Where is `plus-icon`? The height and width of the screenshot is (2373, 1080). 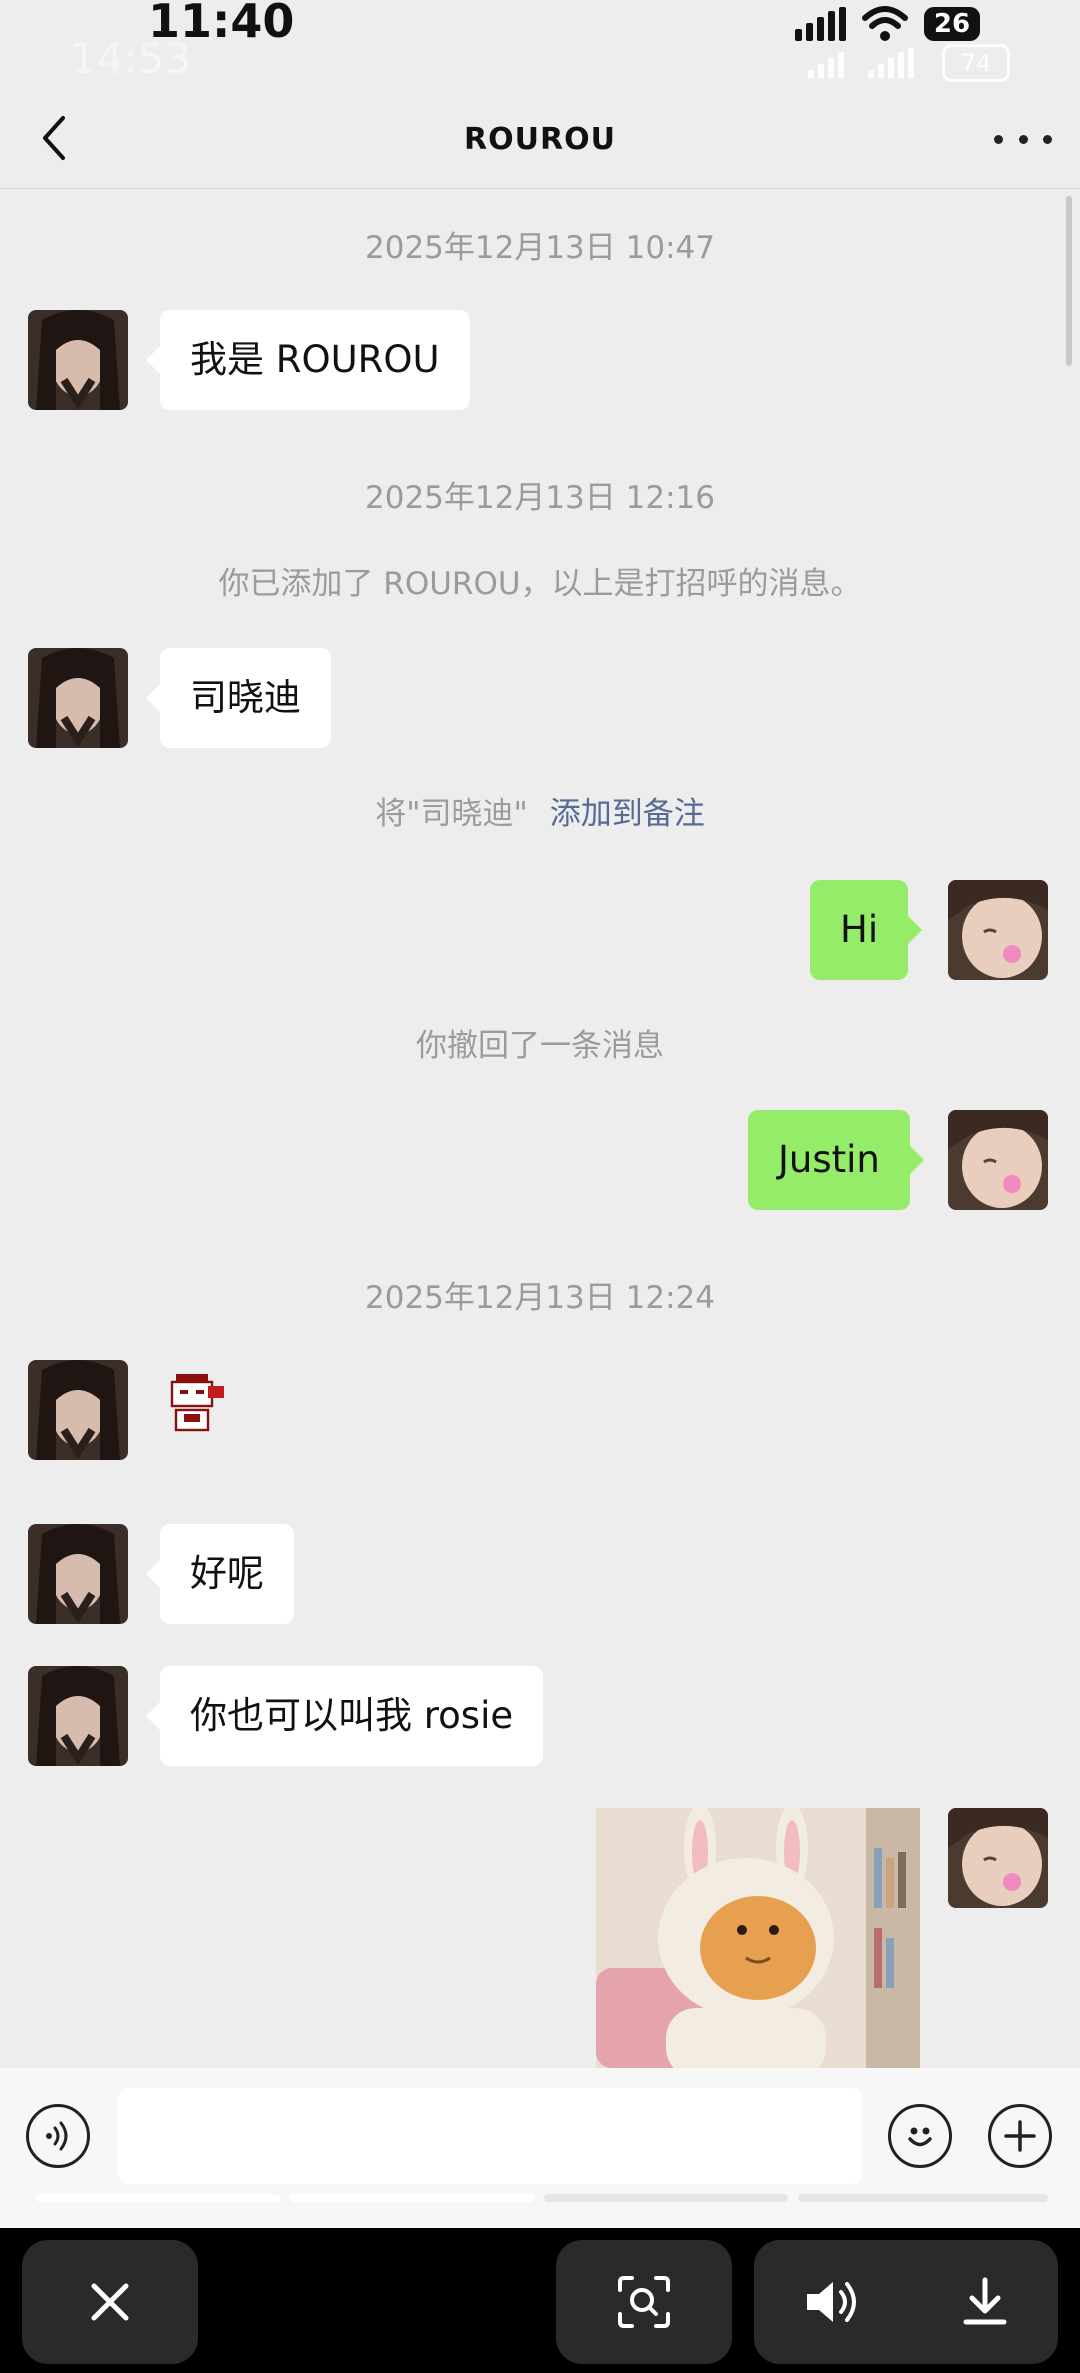
plus-icon is located at coordinates (1020, 2136).